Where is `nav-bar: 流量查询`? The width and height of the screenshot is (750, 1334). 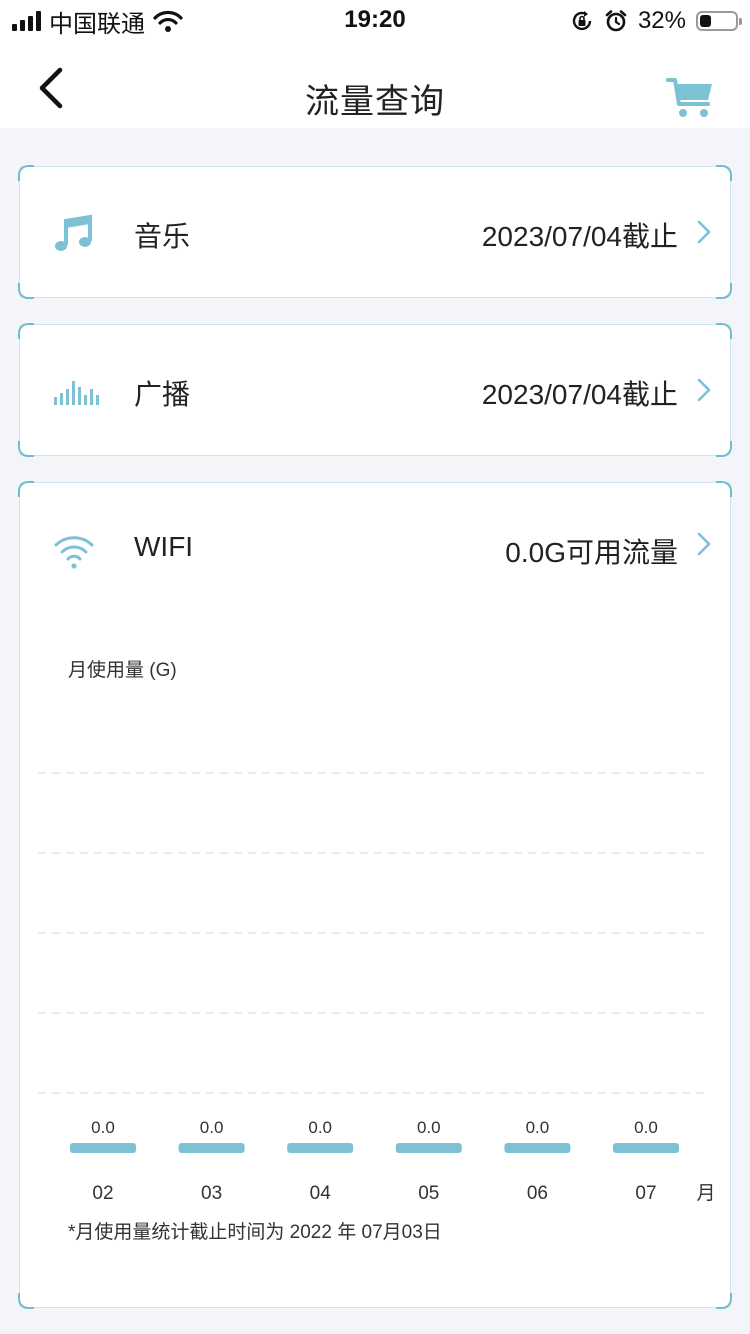 nav-bar: 流量查询 is located at coordinates (375, 86).